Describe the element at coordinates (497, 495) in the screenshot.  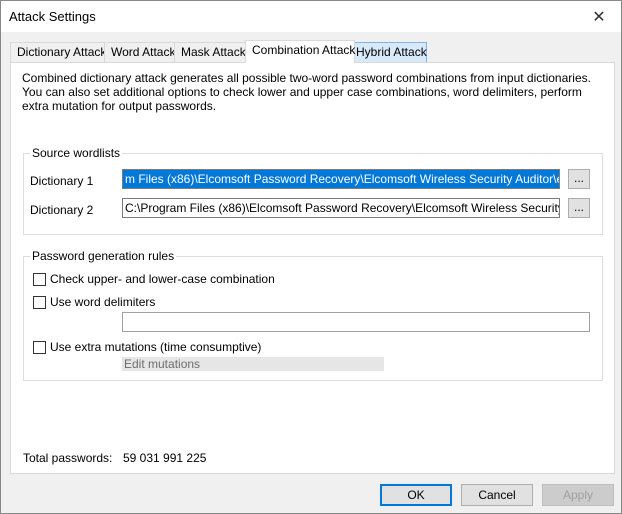
I see `cancel-button: Cancel` at that location.